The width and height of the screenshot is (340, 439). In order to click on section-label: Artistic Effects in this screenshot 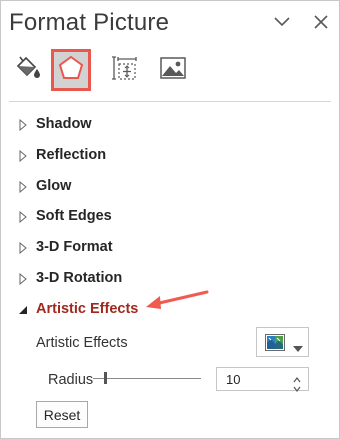, I will do `click(87, 309)`.